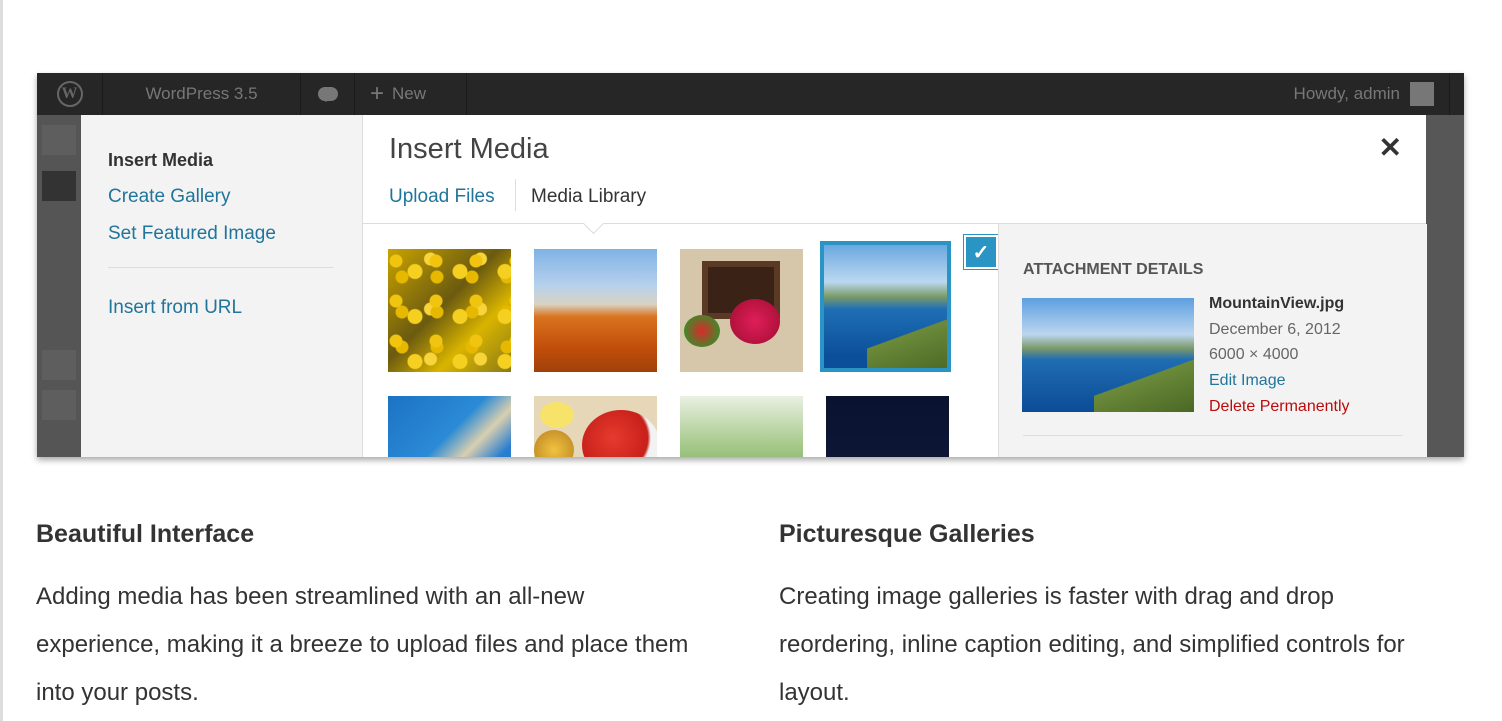  What do you see at coordinates (59, 186) in the screenshot?
I see `posts-icon` at bounding box center [59, 186].